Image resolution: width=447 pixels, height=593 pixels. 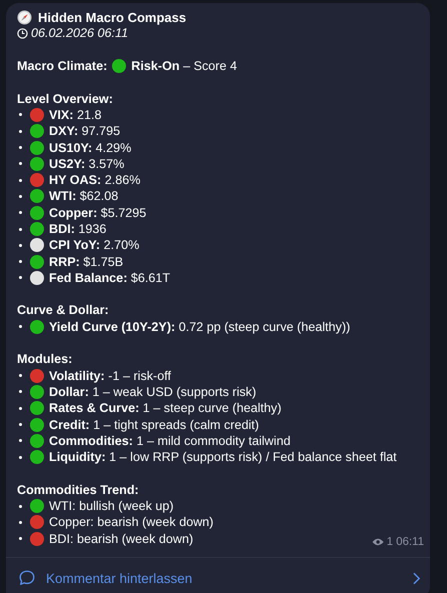 I want to click on indicator-text: HY OAS: 2.86%, so click(x=94, y=180).